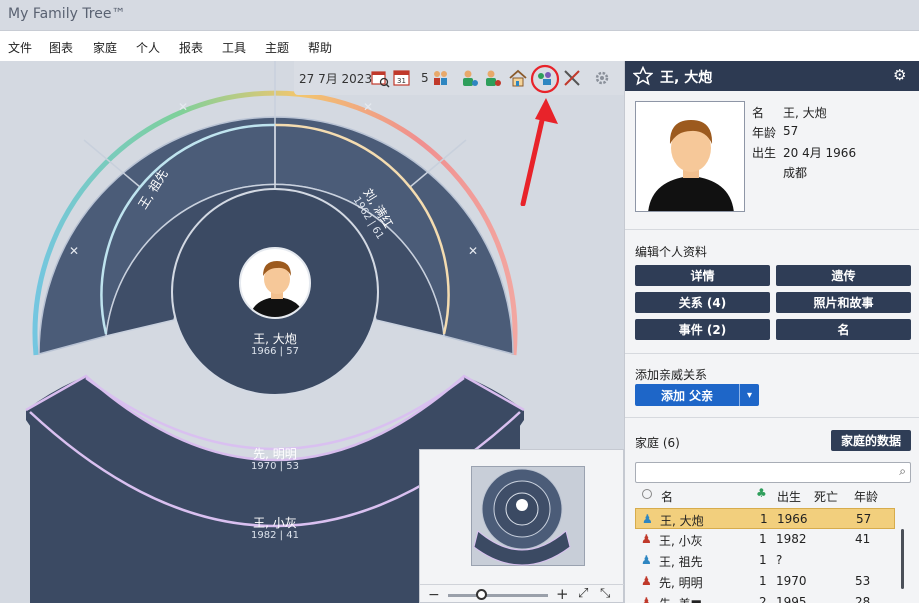  Describe the element at coordinates (545, 79) in the screenshot. I see `highlight-circle` at that location.